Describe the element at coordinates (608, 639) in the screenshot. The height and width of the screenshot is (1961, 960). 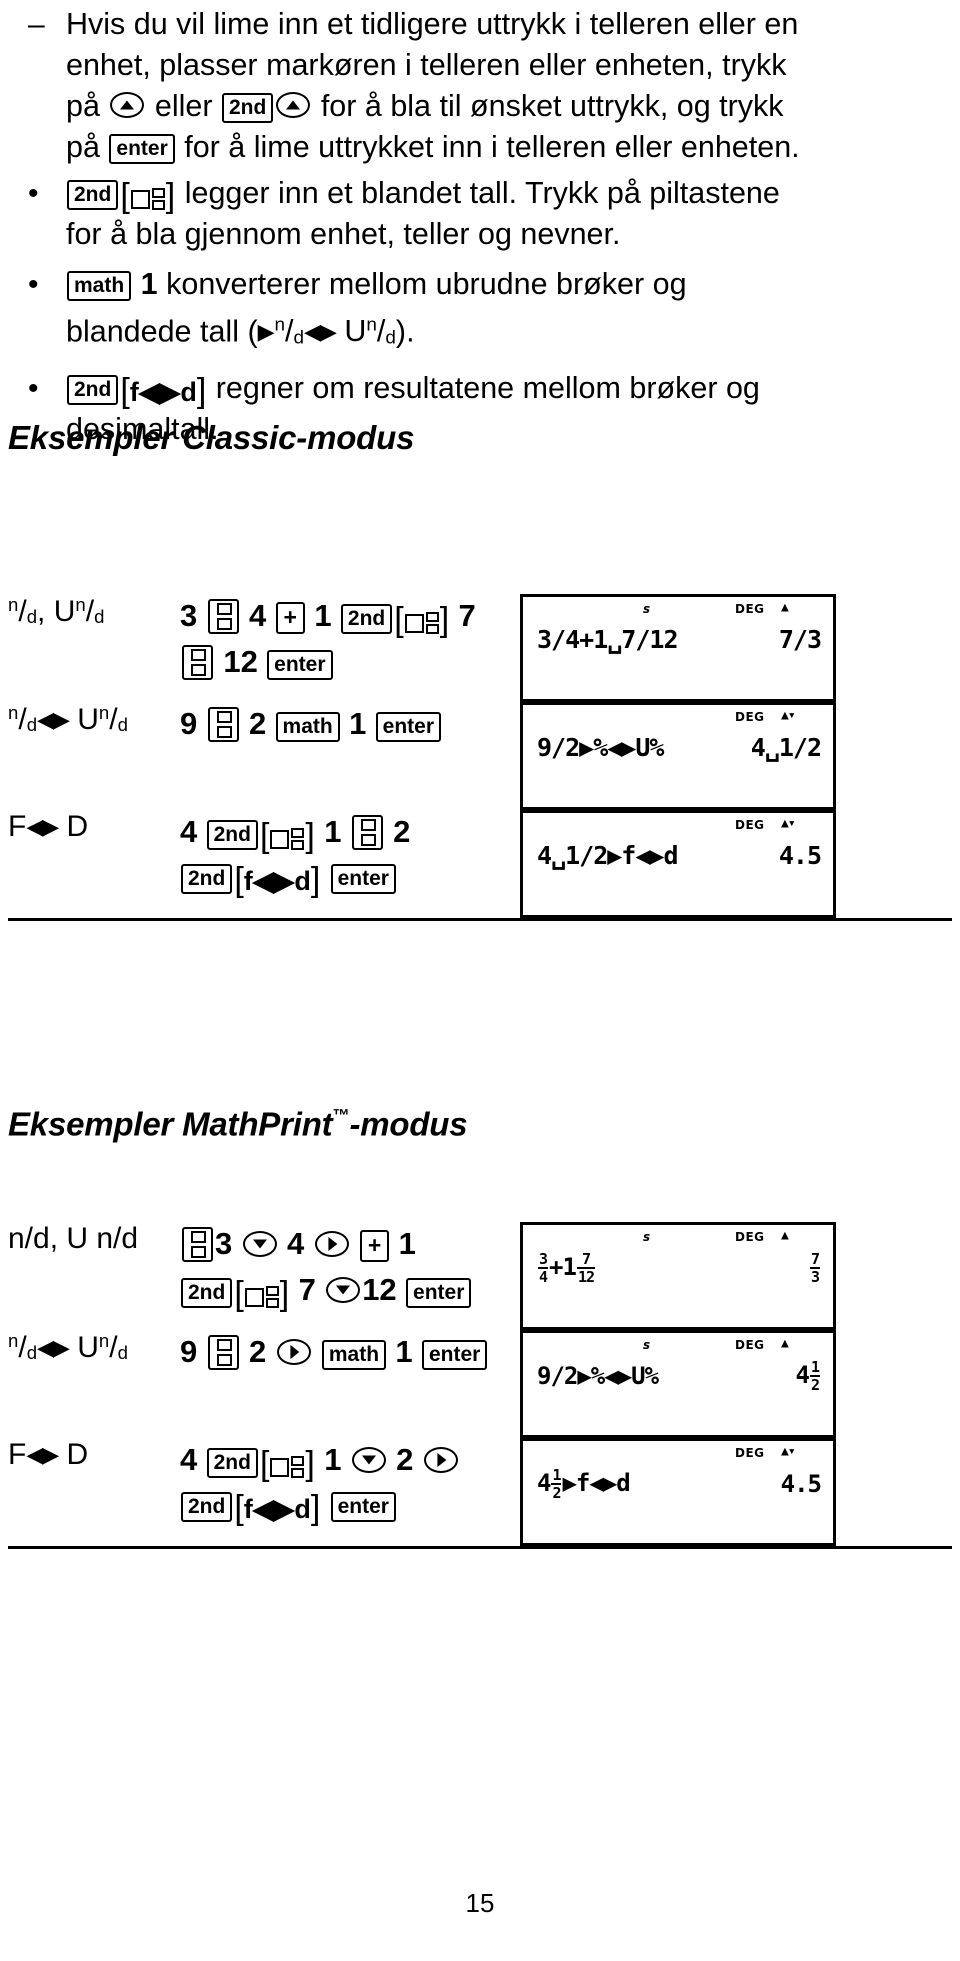
I see `display-expression: 3/4+1␣7/12` at that location.